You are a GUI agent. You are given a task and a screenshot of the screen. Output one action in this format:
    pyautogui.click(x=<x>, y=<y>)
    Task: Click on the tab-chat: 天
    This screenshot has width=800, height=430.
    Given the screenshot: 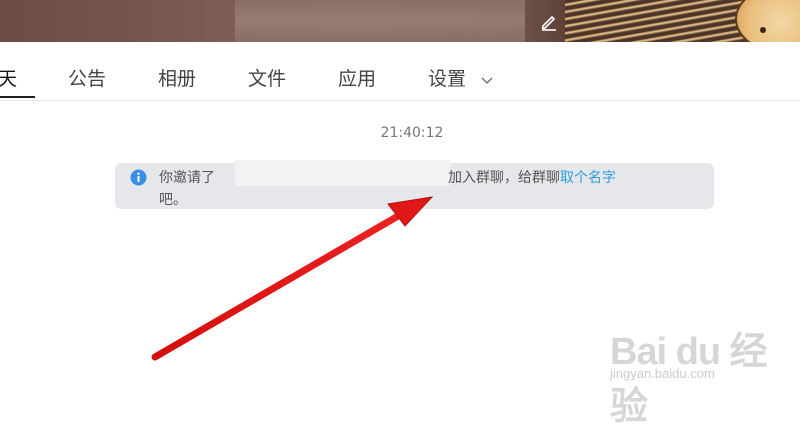 What is the action you would take?
    pyautogui.click(x=16, y=77)
    